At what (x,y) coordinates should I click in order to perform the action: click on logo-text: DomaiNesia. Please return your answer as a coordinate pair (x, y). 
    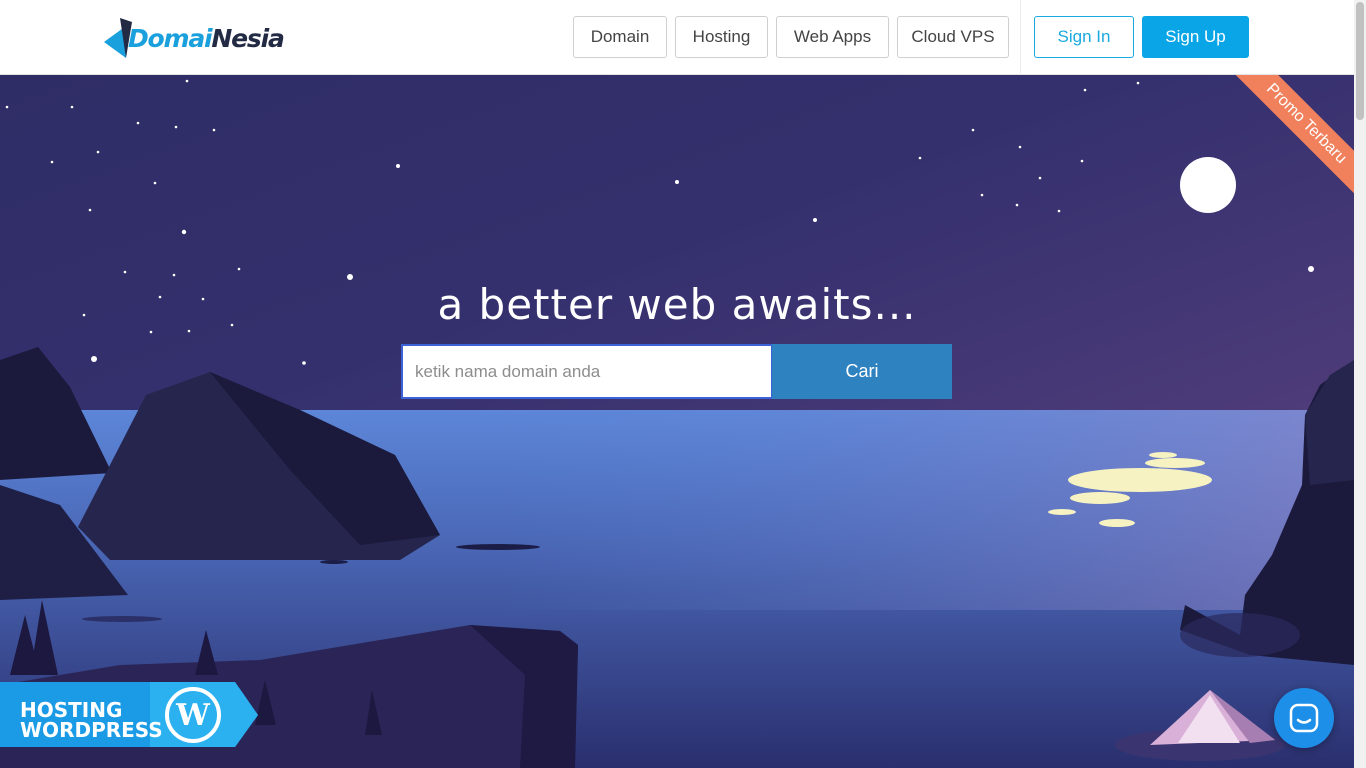
    Looking at the image, I should click on (206, 38).